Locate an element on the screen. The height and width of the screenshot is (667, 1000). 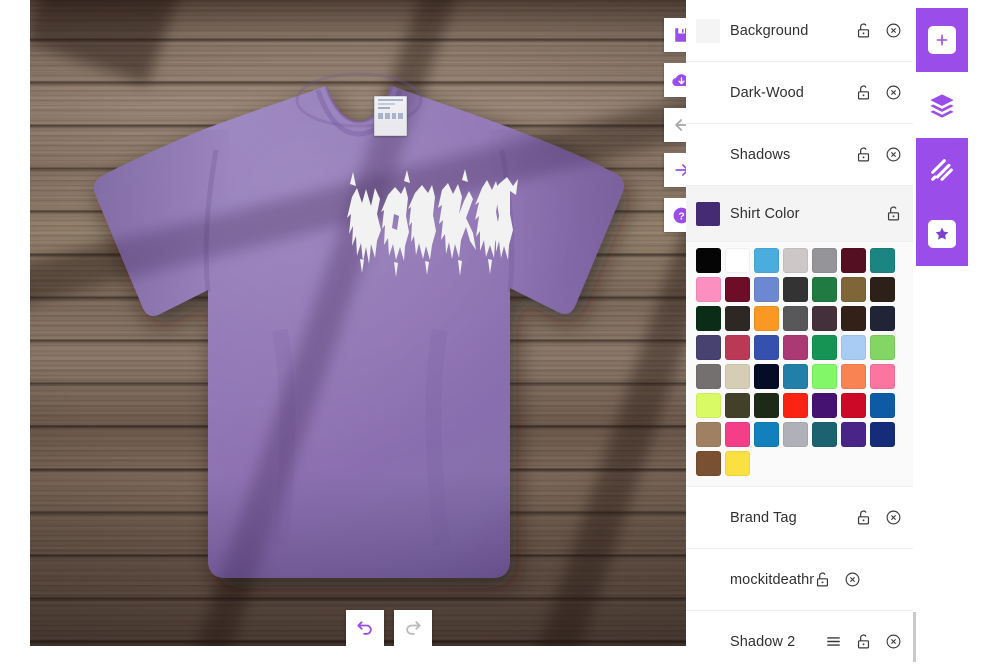
pattern-button is located at coordinates (942, 170).